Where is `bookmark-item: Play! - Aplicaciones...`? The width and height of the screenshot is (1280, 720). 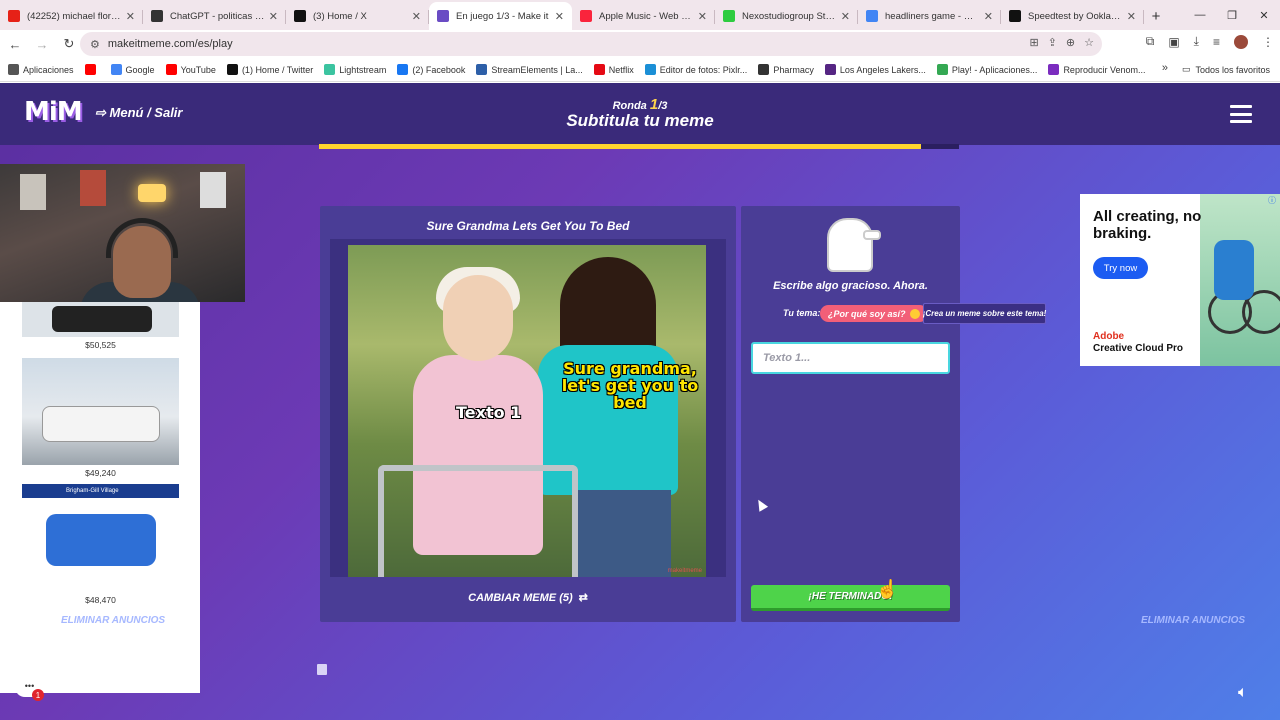 bookmark-item: Play! - Aplicaciones... is located at coordinates (987, 69).